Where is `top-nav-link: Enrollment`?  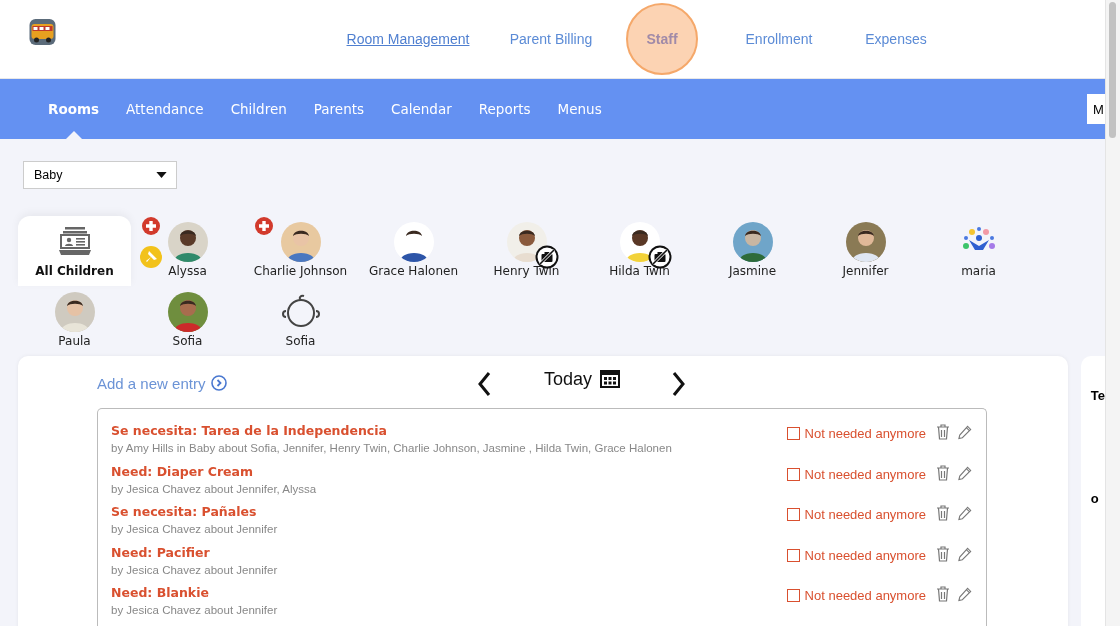
top-nav-link: Enrollment is located at coordinates (779, 39).